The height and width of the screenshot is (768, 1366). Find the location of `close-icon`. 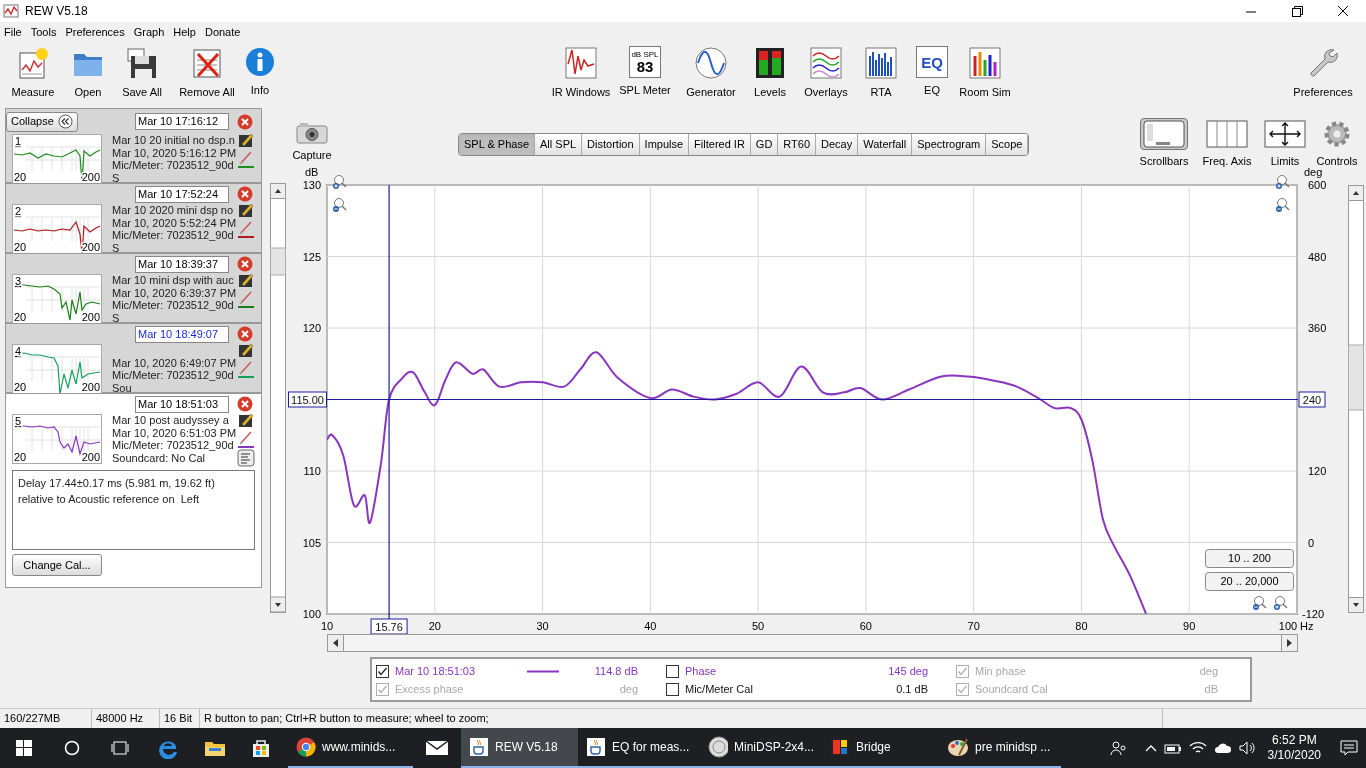

close-icon is located at coordinates (1343, 11).